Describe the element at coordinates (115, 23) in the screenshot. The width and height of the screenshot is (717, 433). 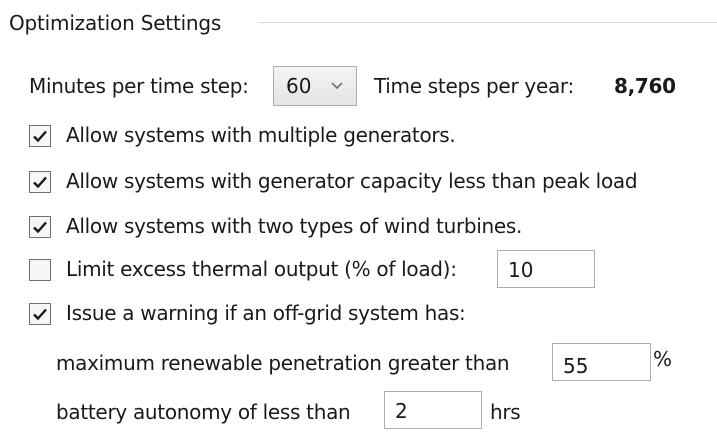
I see `group-title: Optimization Settings` at that location.